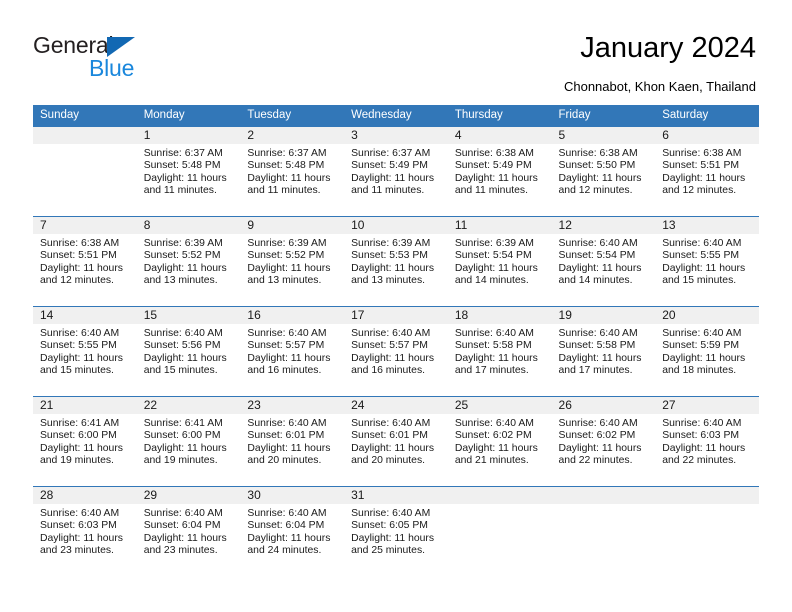  Describe the element at coordinates (182, 436) in the screenshot. I see `day-detail-line: Sunset: 6:00 PM` at that location.